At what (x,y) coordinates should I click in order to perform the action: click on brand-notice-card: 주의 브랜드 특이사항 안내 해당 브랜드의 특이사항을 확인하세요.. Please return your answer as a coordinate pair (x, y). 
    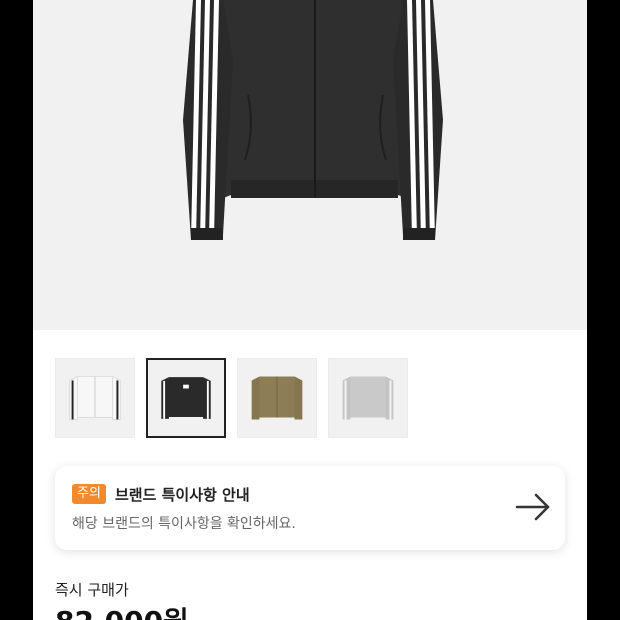
    Looking at the image, I should click on (310, 508).